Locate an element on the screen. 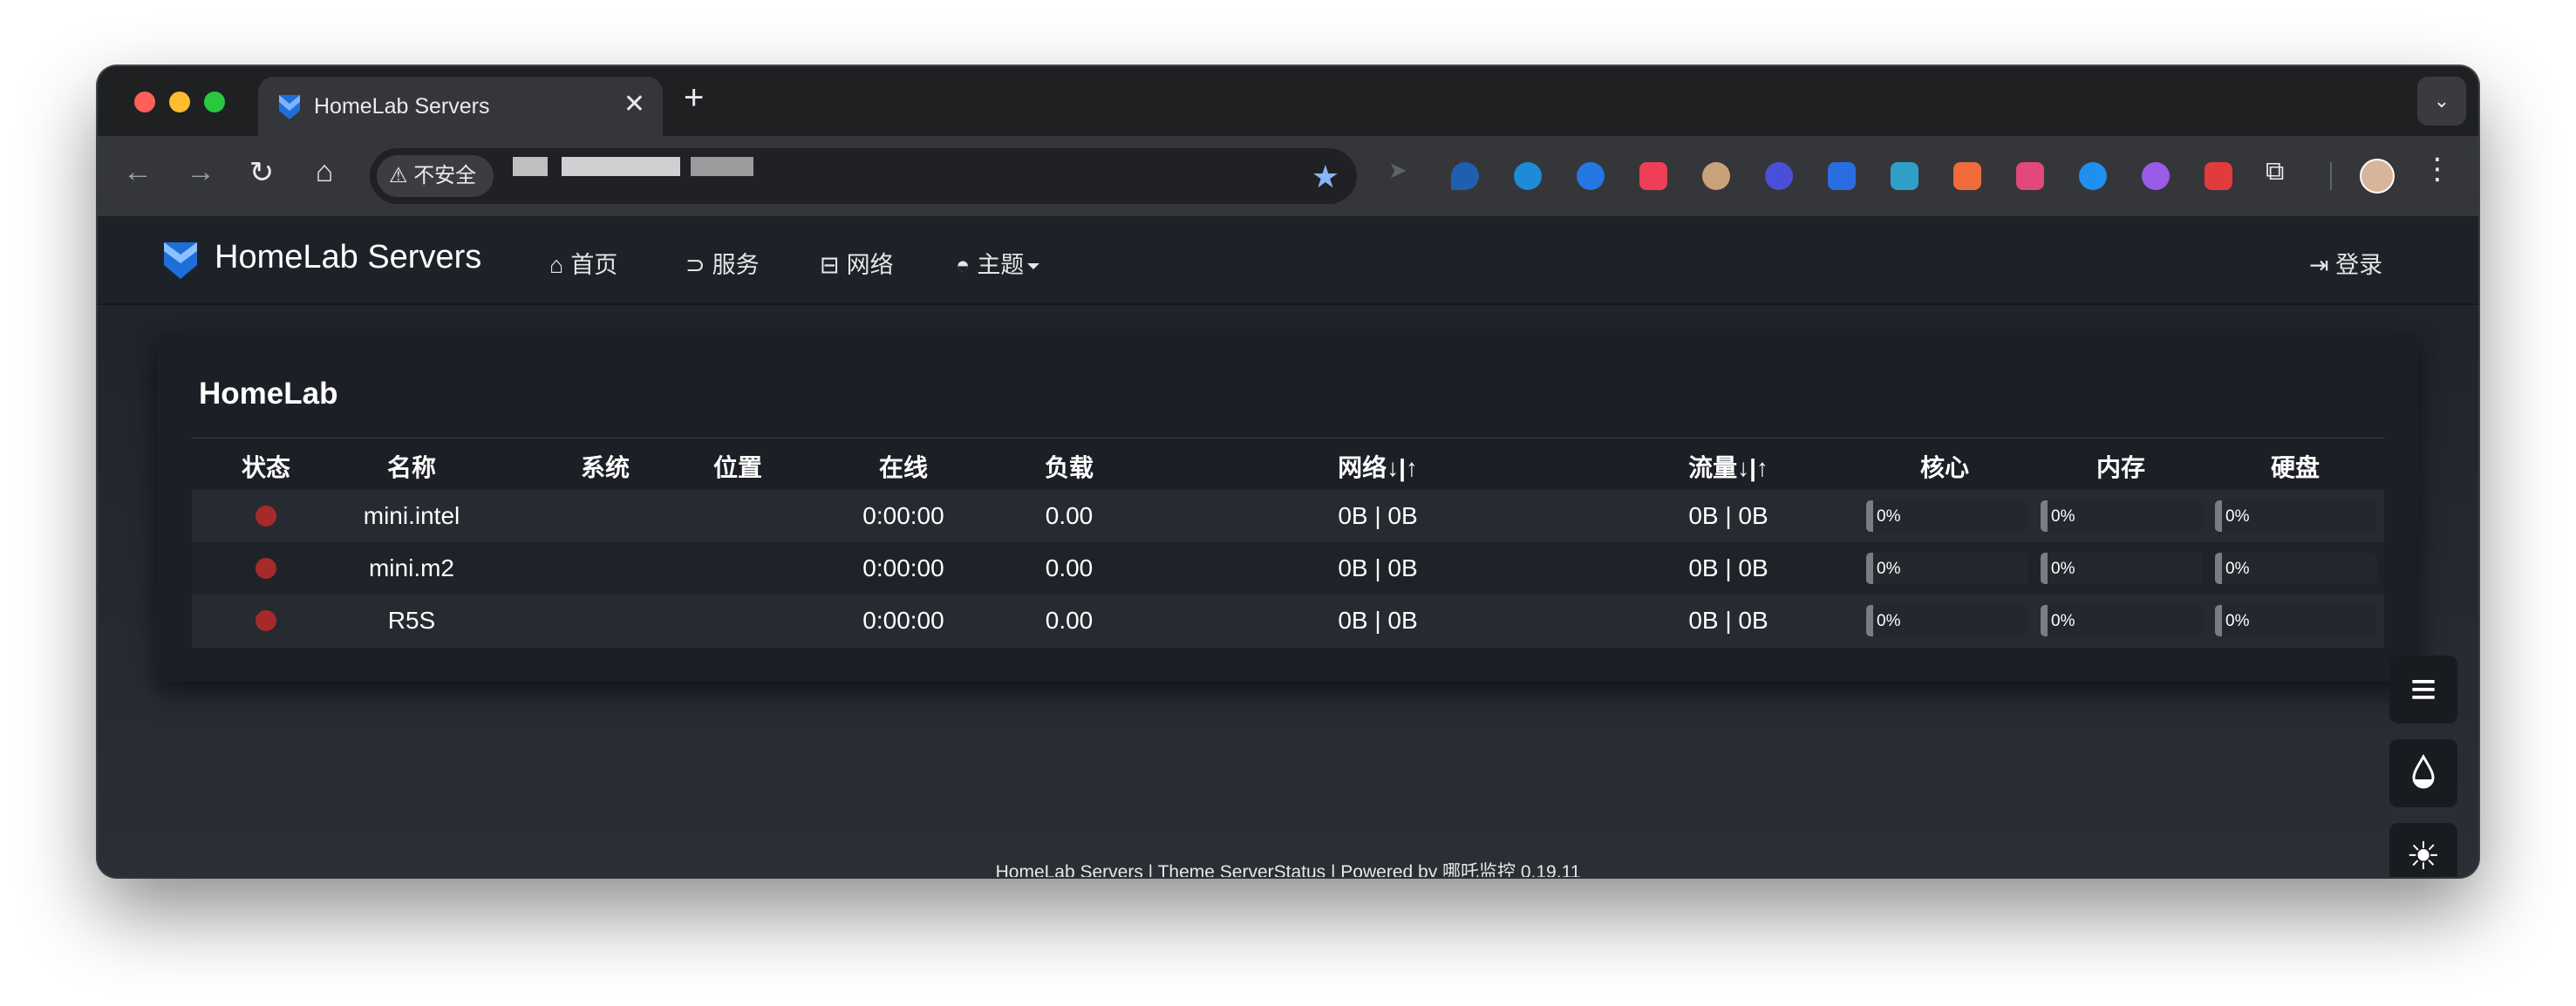 This screenshot has height=1006, width=2576. col-cpu: 核心 is located at coordinates (1944, 467).